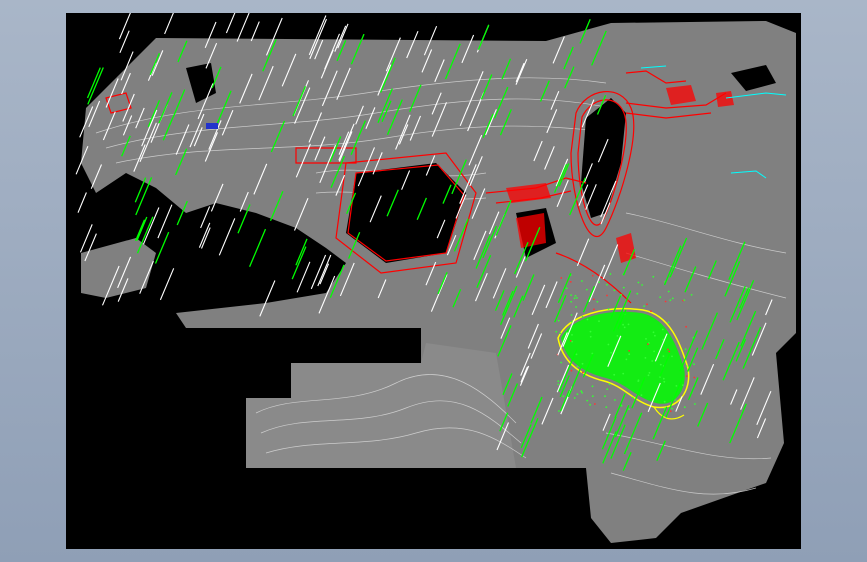 The image size is (867, 562). Describe the element at coordinates (212, 126) in the screenshot. I see `blue-marker` at that location.